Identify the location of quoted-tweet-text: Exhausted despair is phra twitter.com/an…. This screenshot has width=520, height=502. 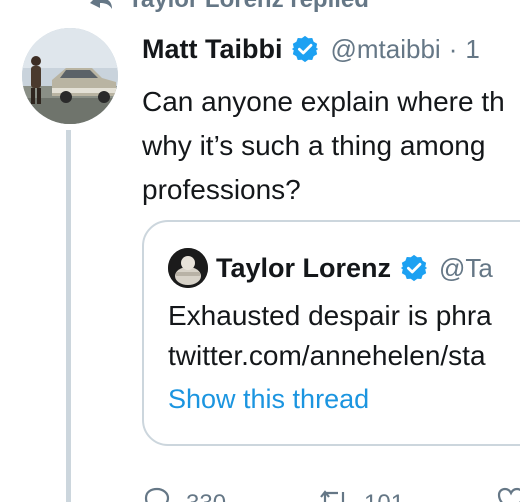
(330, 336).